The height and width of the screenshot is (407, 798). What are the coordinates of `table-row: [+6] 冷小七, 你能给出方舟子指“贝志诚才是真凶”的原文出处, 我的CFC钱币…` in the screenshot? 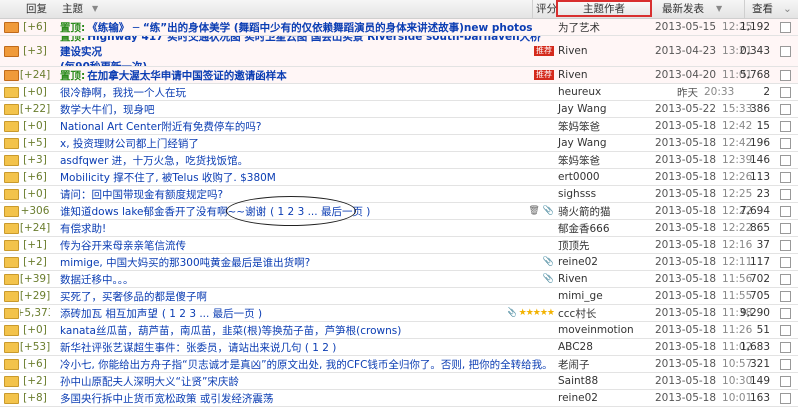 It's located at (399, 364).